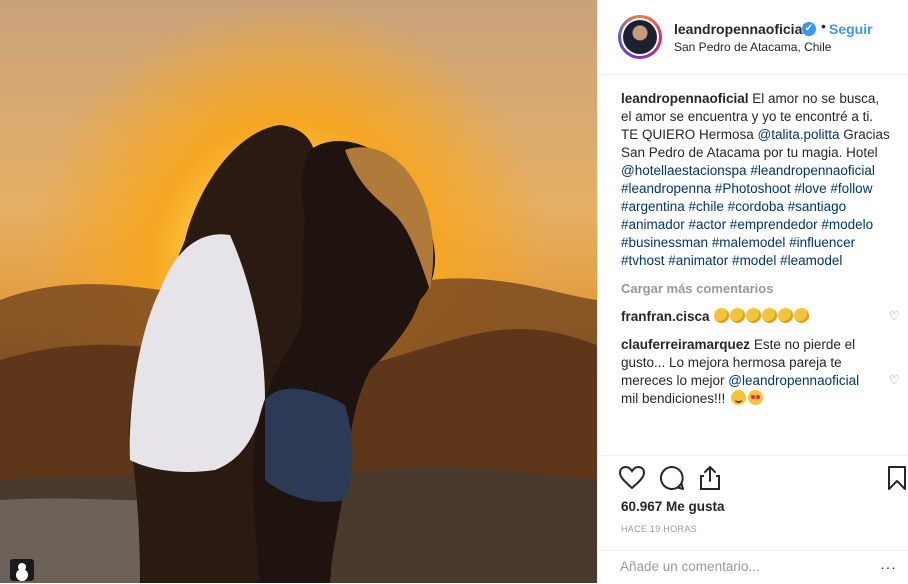 This screenshot has height=584, width=908. What do you see at coordinates (799, 134) in the screenshot?
I see `mention-link: @talita.politta` at bounding box center [799, 134].